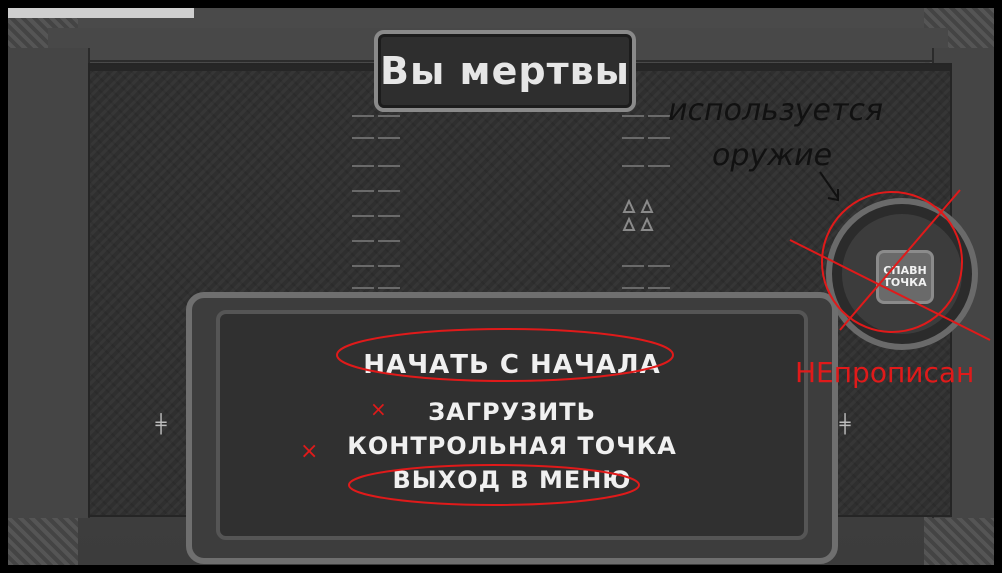 This screenshot has width=1002, height=573. What do you see at coordinates (512, 480) in the screenshot?
I see `exit-to-menu-button: ВЫХОД В МЕНЮ` at bounding box center [512, 480].